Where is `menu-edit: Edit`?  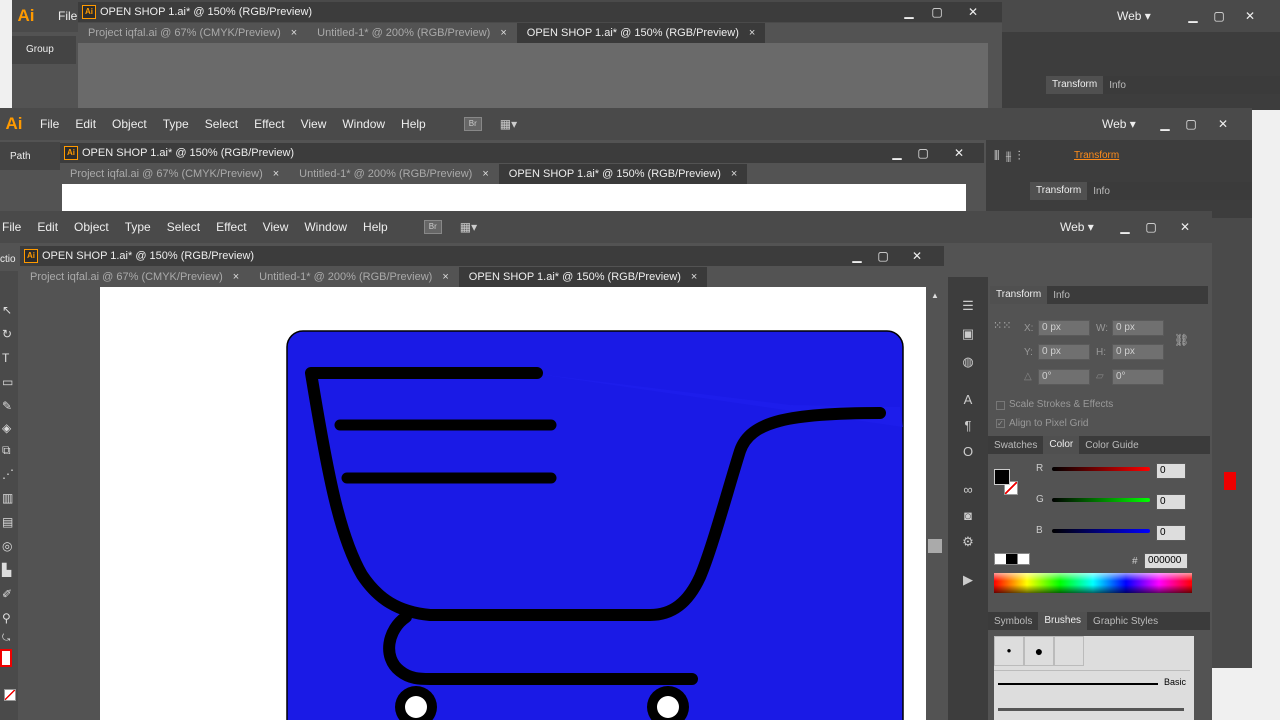
menu-edit: Edit is located at coordinates (85, 124).